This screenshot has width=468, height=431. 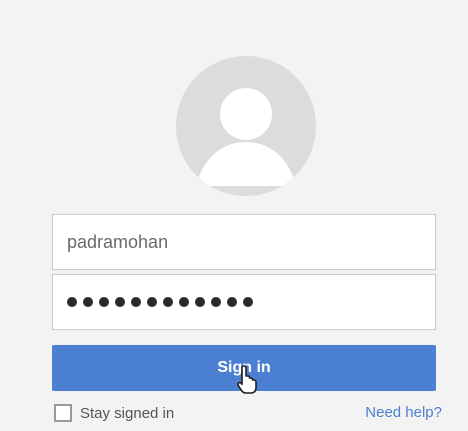 I want to click on username-value: padramohan, so click(x=118, y=241).